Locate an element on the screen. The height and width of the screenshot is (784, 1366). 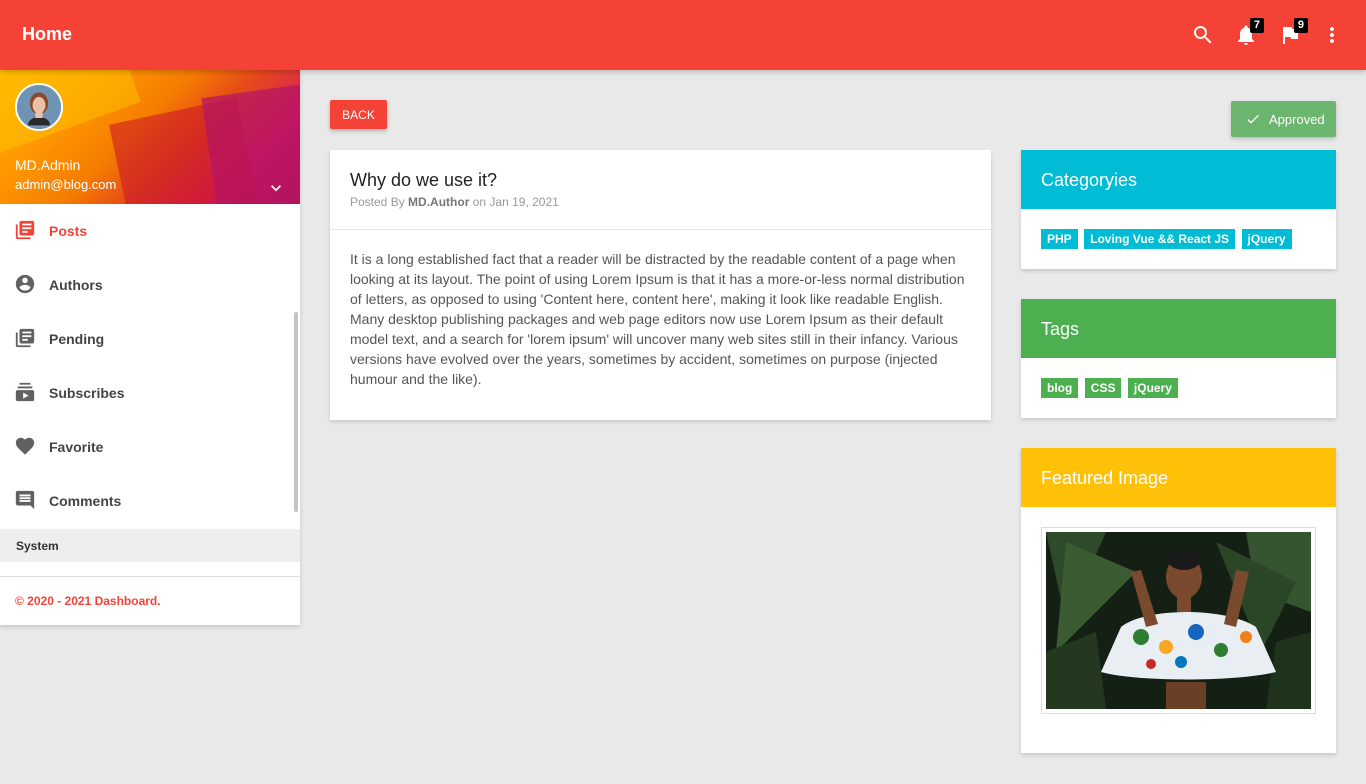
meta-prefix: Posted By is located at coordinates (377, 202).